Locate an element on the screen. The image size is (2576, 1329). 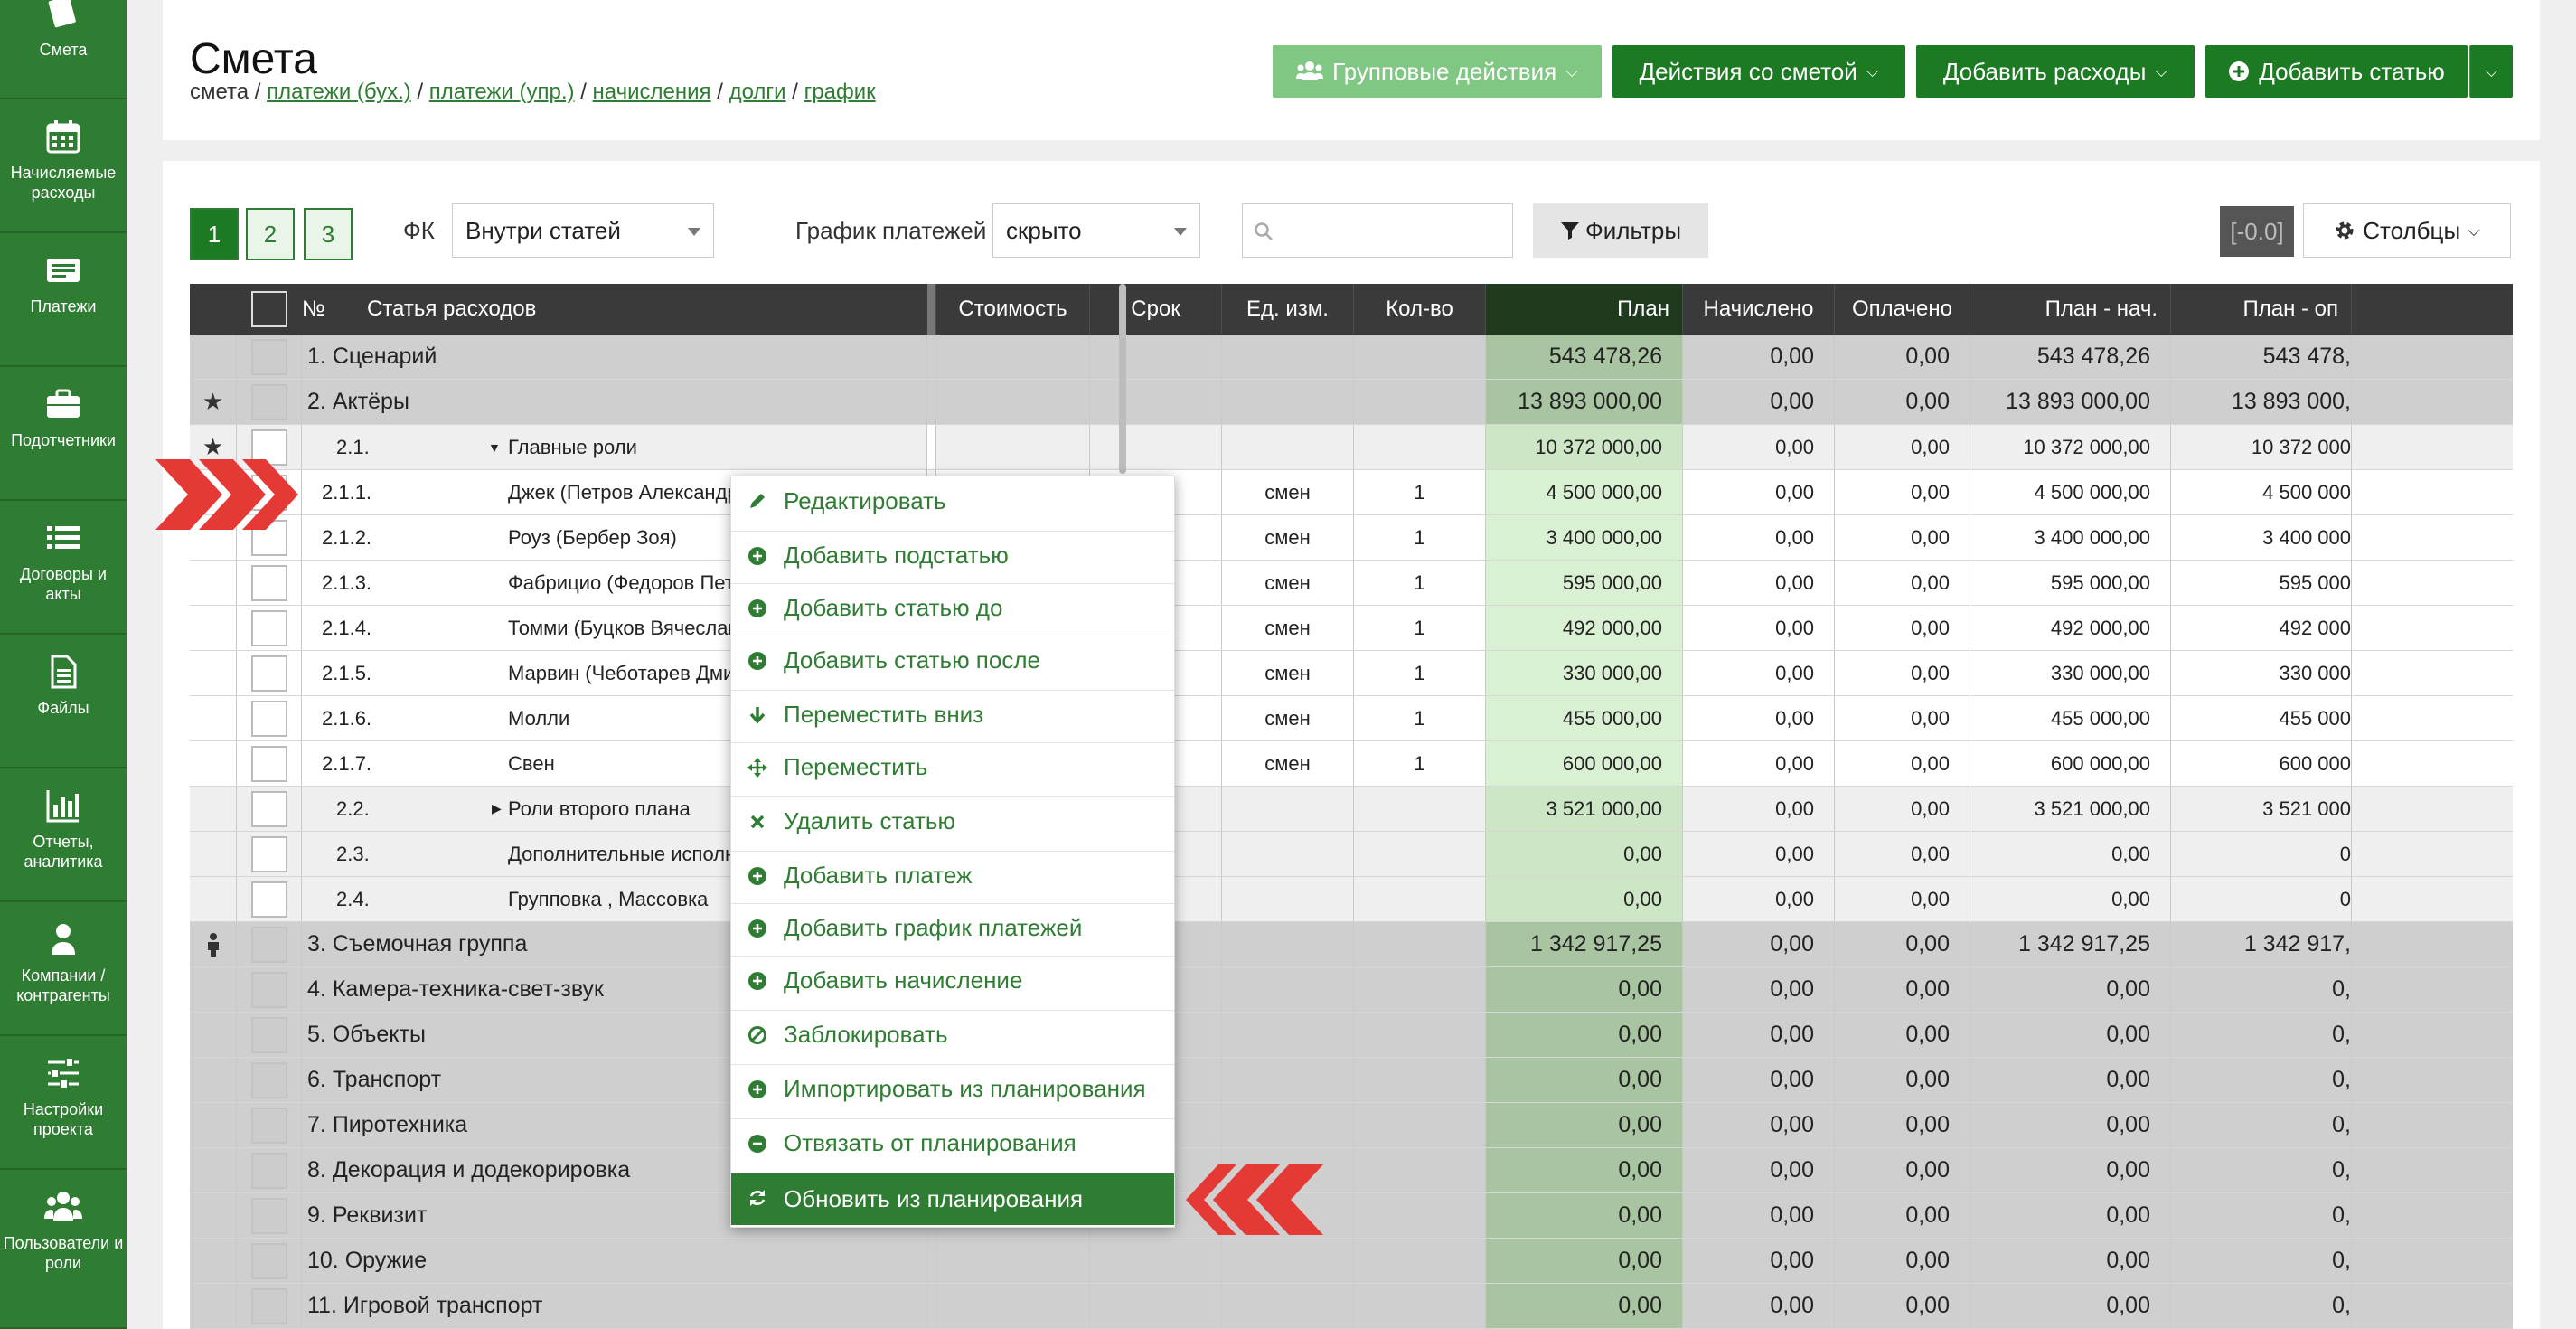
menu-item-1: Добавить подстатью is located at coordinates (952, 555).